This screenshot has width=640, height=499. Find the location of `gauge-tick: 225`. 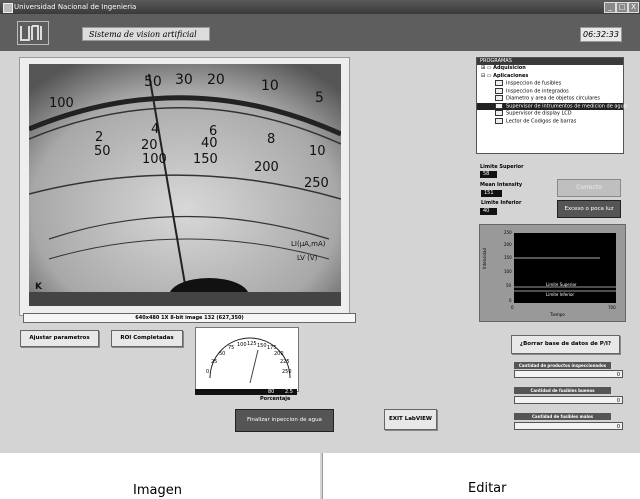

gauge-tick: 225 is located at coordinates (285, 362).